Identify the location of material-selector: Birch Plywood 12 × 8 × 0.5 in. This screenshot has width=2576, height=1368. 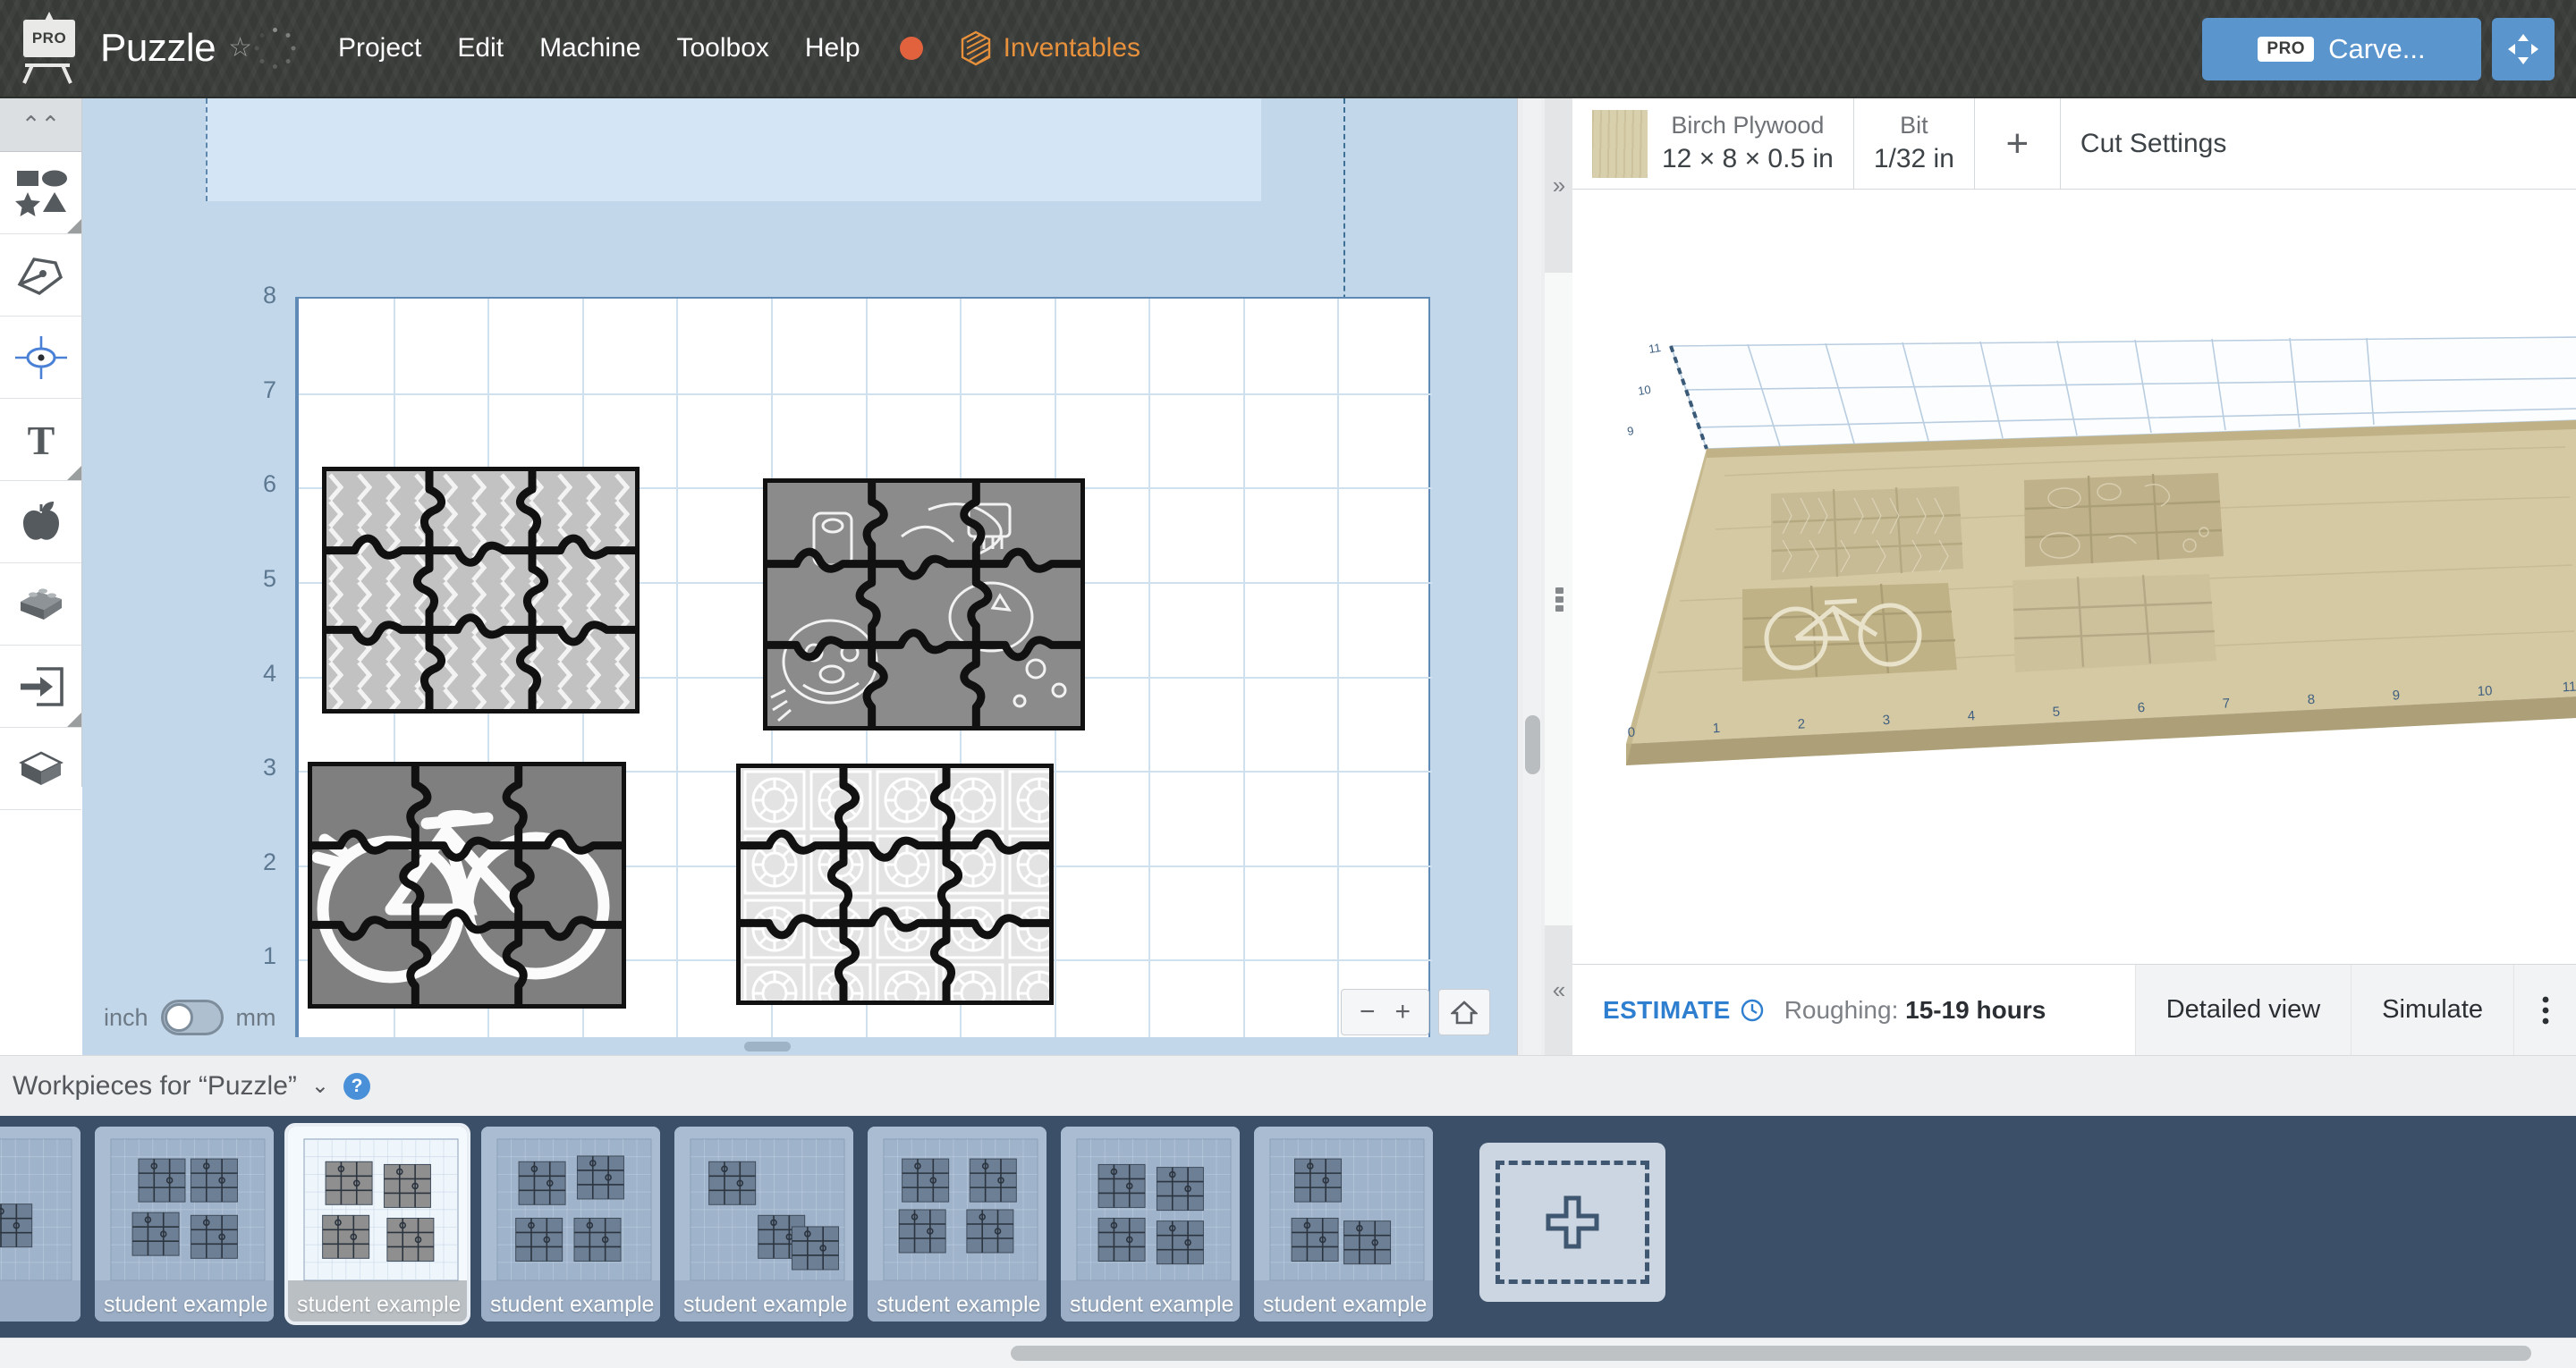
(1713, 144).